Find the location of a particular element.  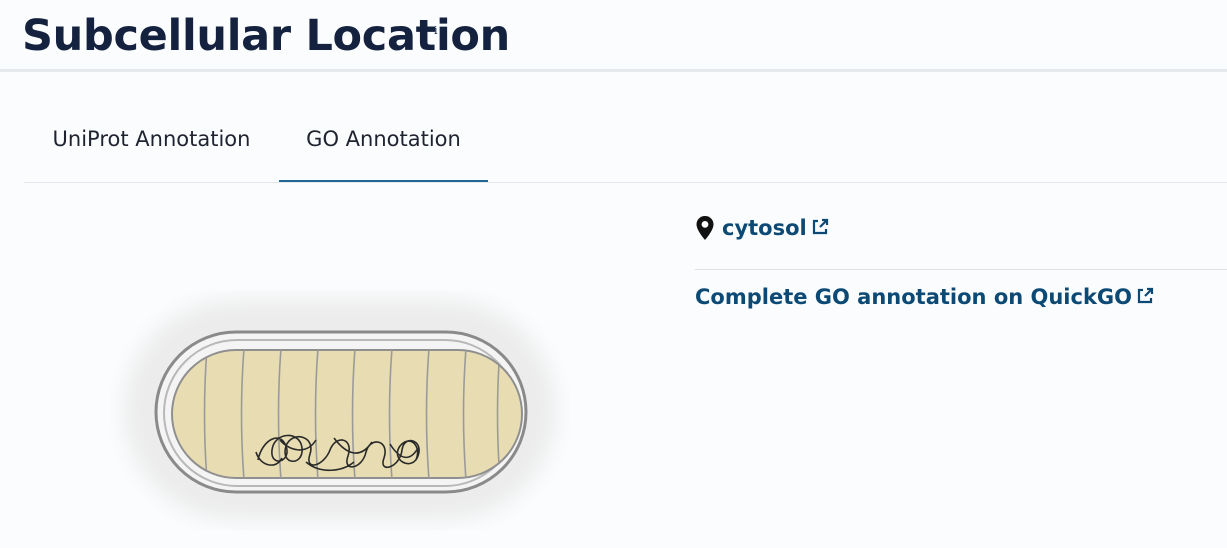

tab-go-annotation: GO Annotation is located at coordinates (383, 141).